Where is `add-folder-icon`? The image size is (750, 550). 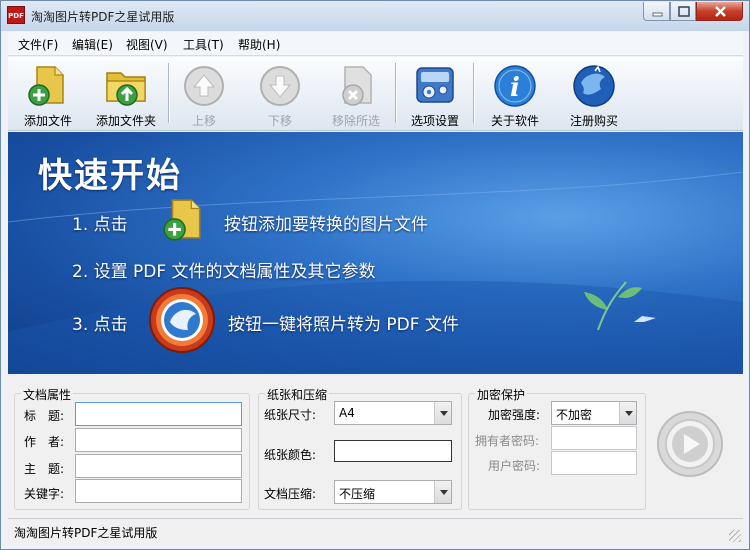
add-folder-icon is located at coordinates (126, 89).